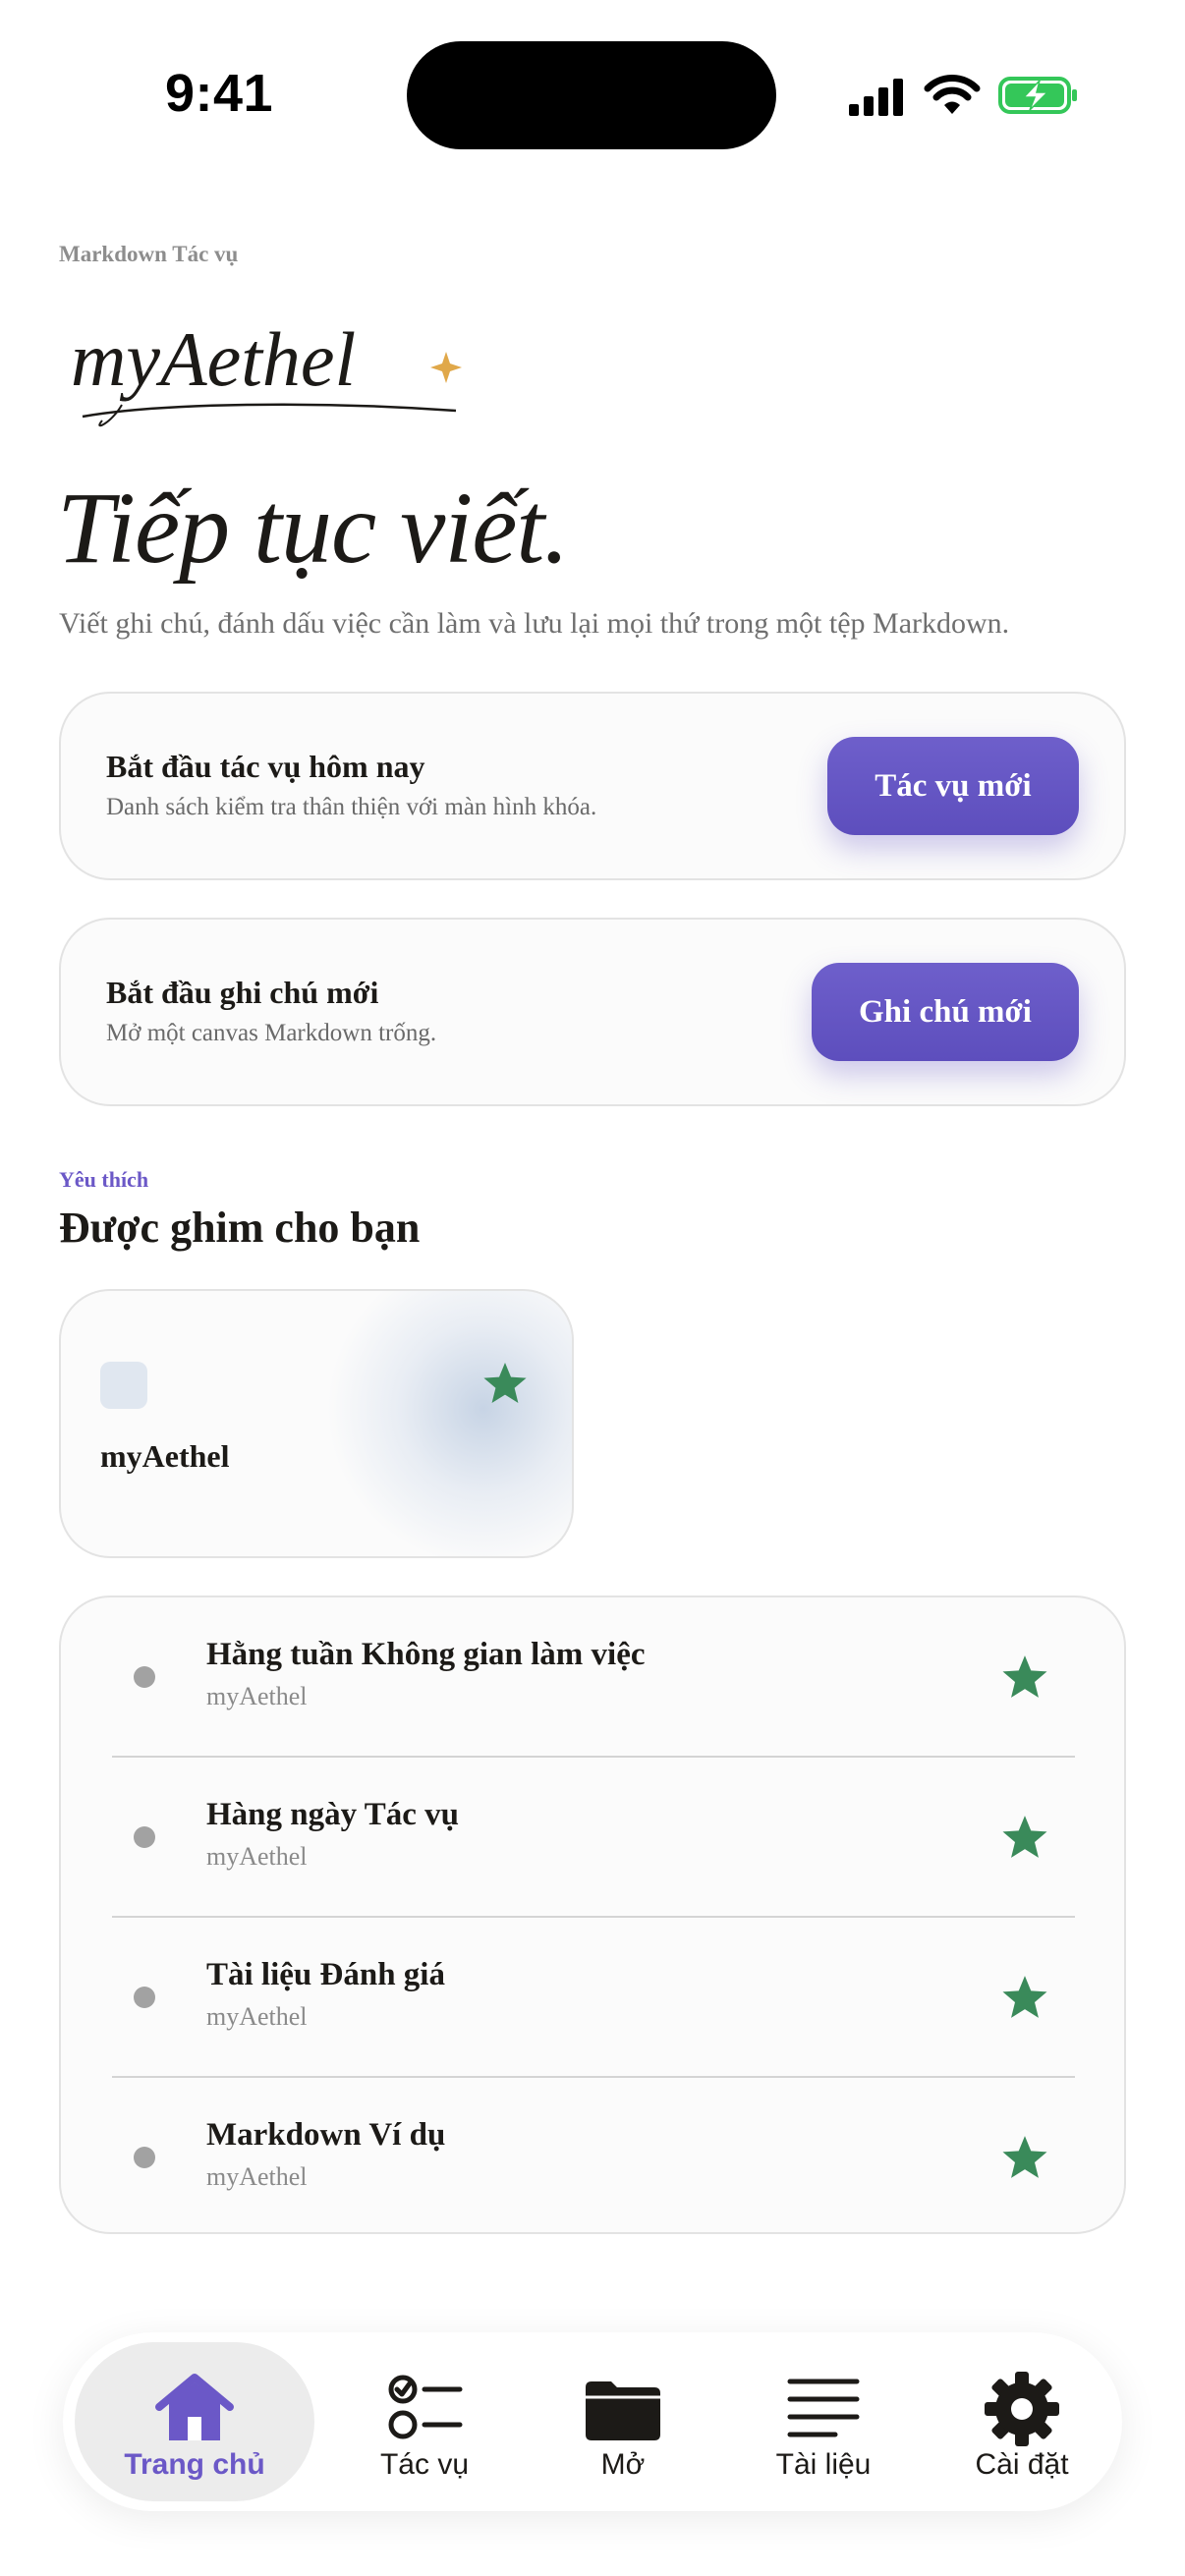 Image resolution: width=1185 pixels, height=2576 pixels. Describe the element at coordinates (449, 1423) in the screenshot. I see `pinned-card-glow` at that location.